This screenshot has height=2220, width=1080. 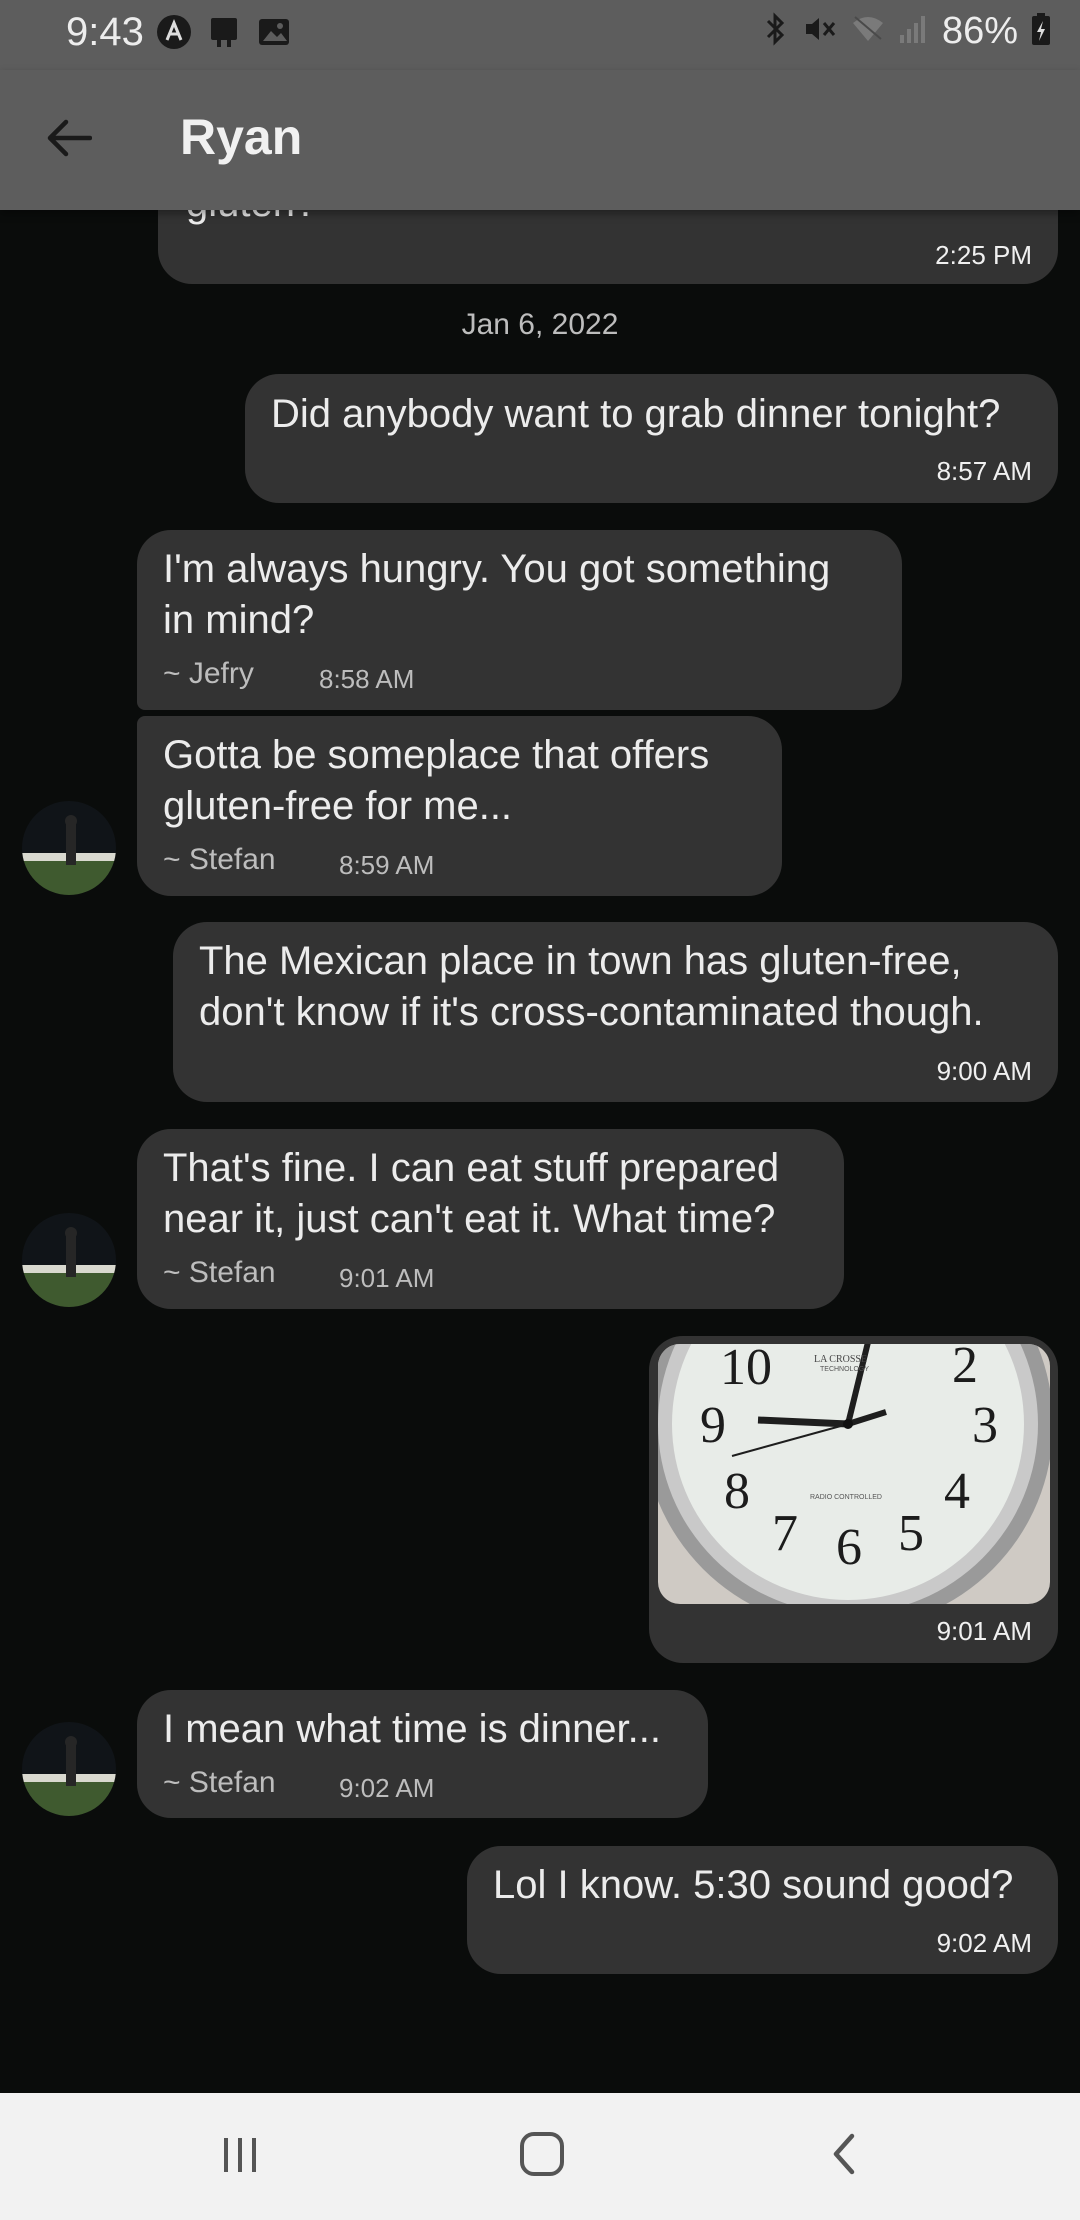 I want to click on message-time: 2:25 PM, so click(x=983, y=255).